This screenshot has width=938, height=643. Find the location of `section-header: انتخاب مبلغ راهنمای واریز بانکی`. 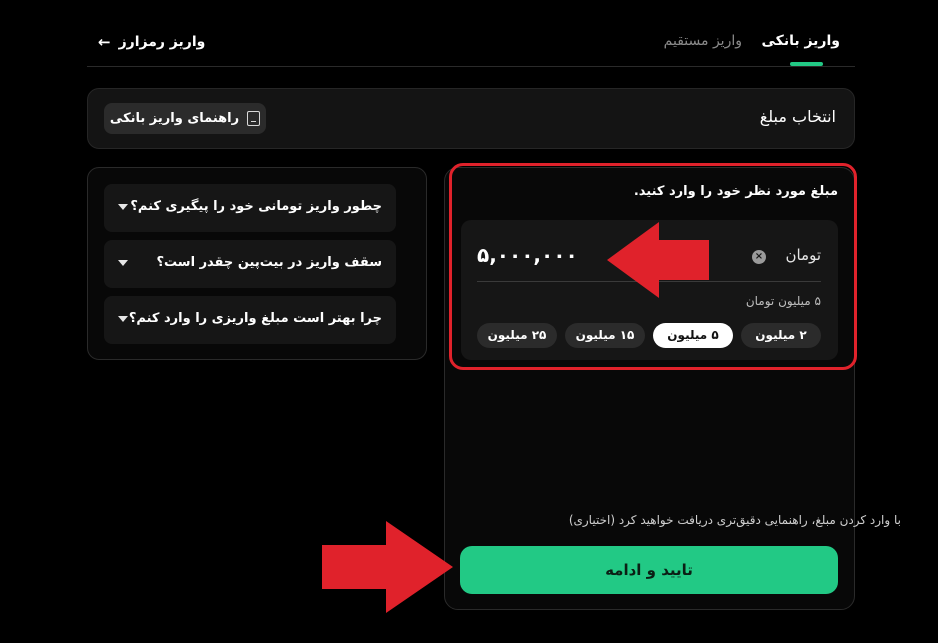

section-header: انتخاب مبلغ راهنمای واریز بانکی is located at coordinates (471, 118).